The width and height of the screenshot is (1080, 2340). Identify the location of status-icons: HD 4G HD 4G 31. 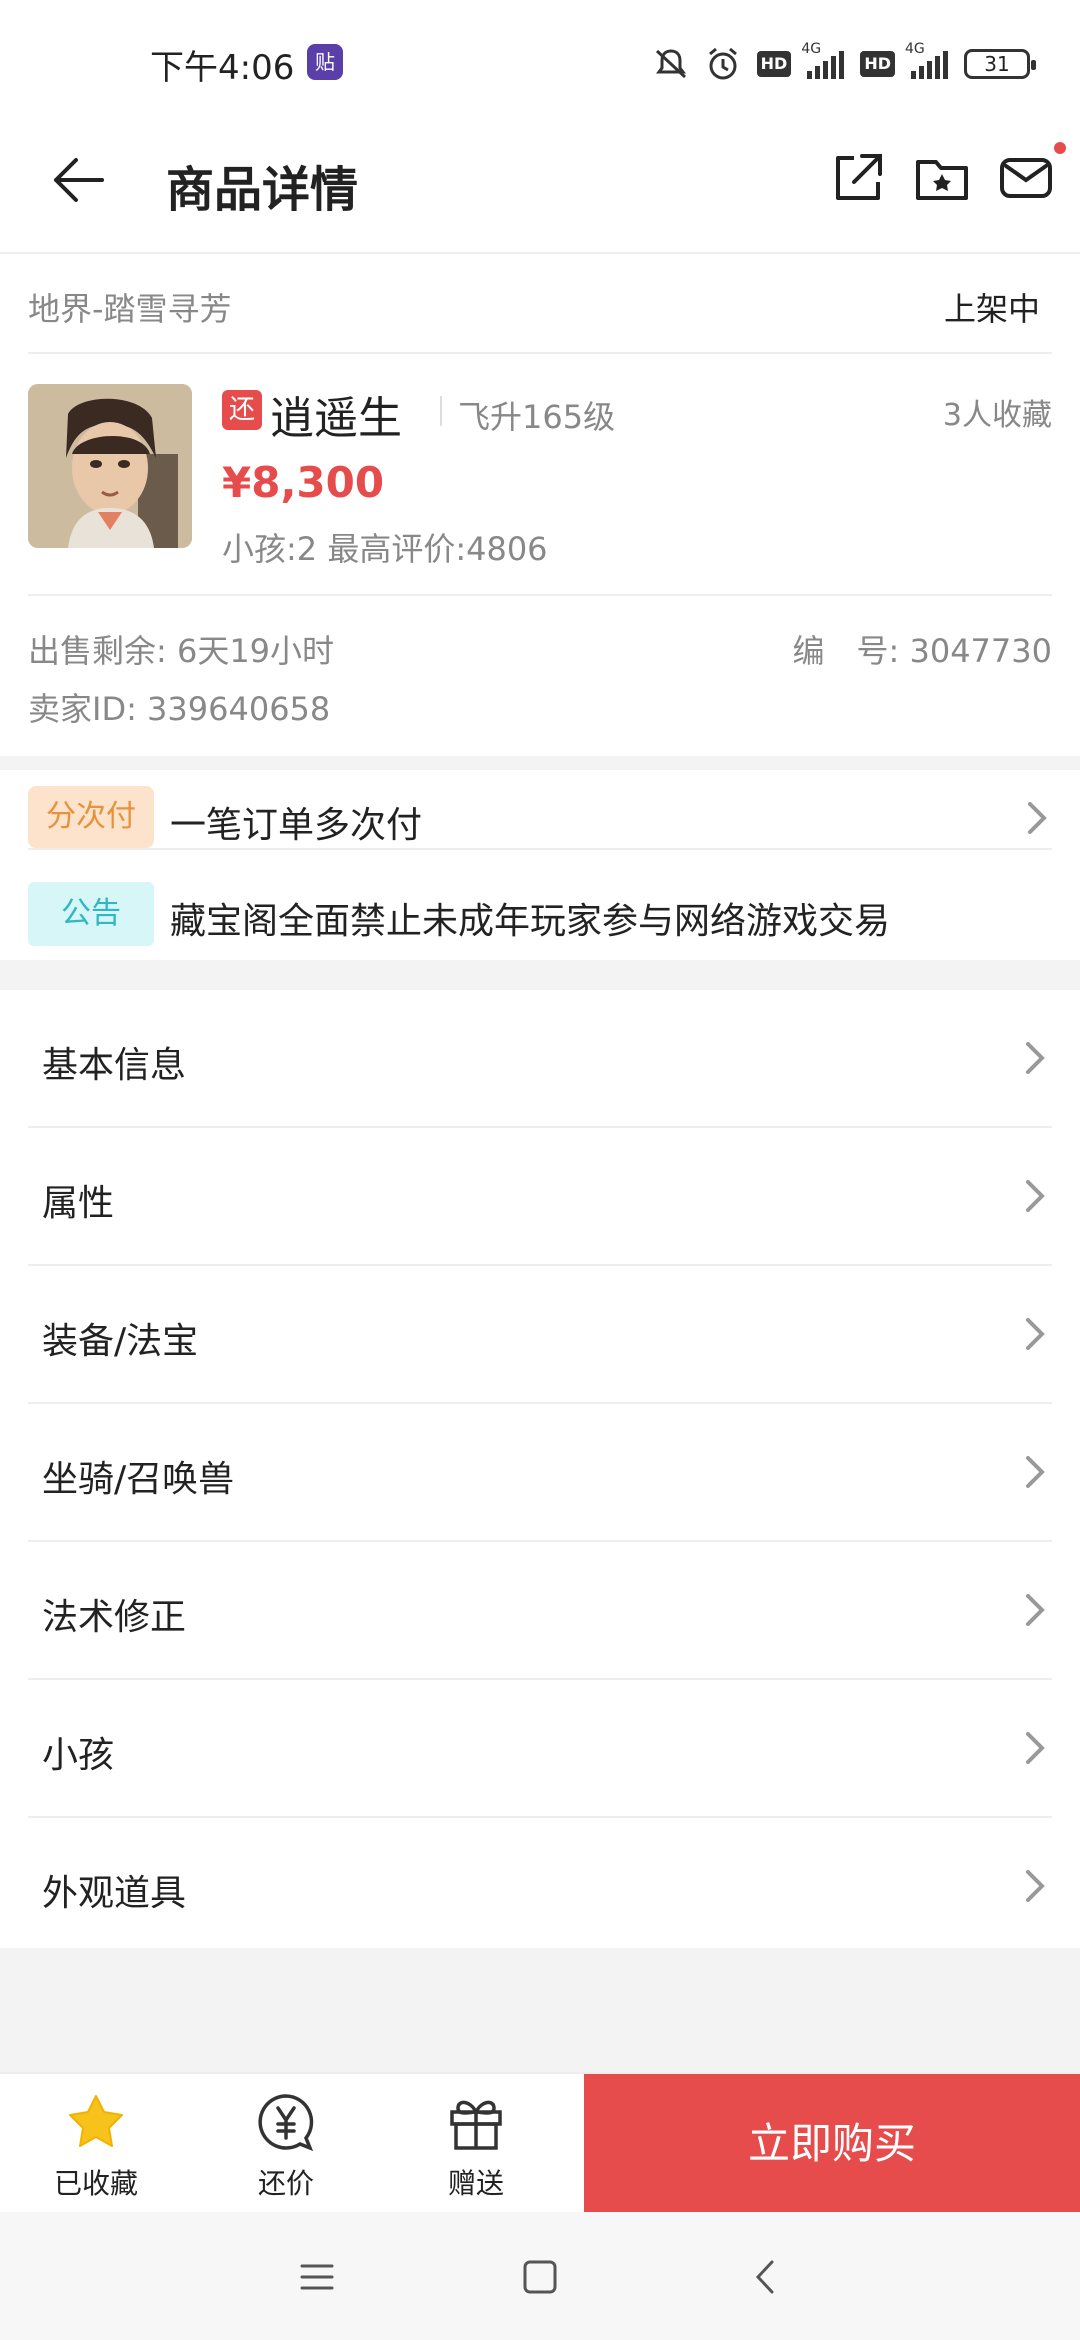
(844, 62).